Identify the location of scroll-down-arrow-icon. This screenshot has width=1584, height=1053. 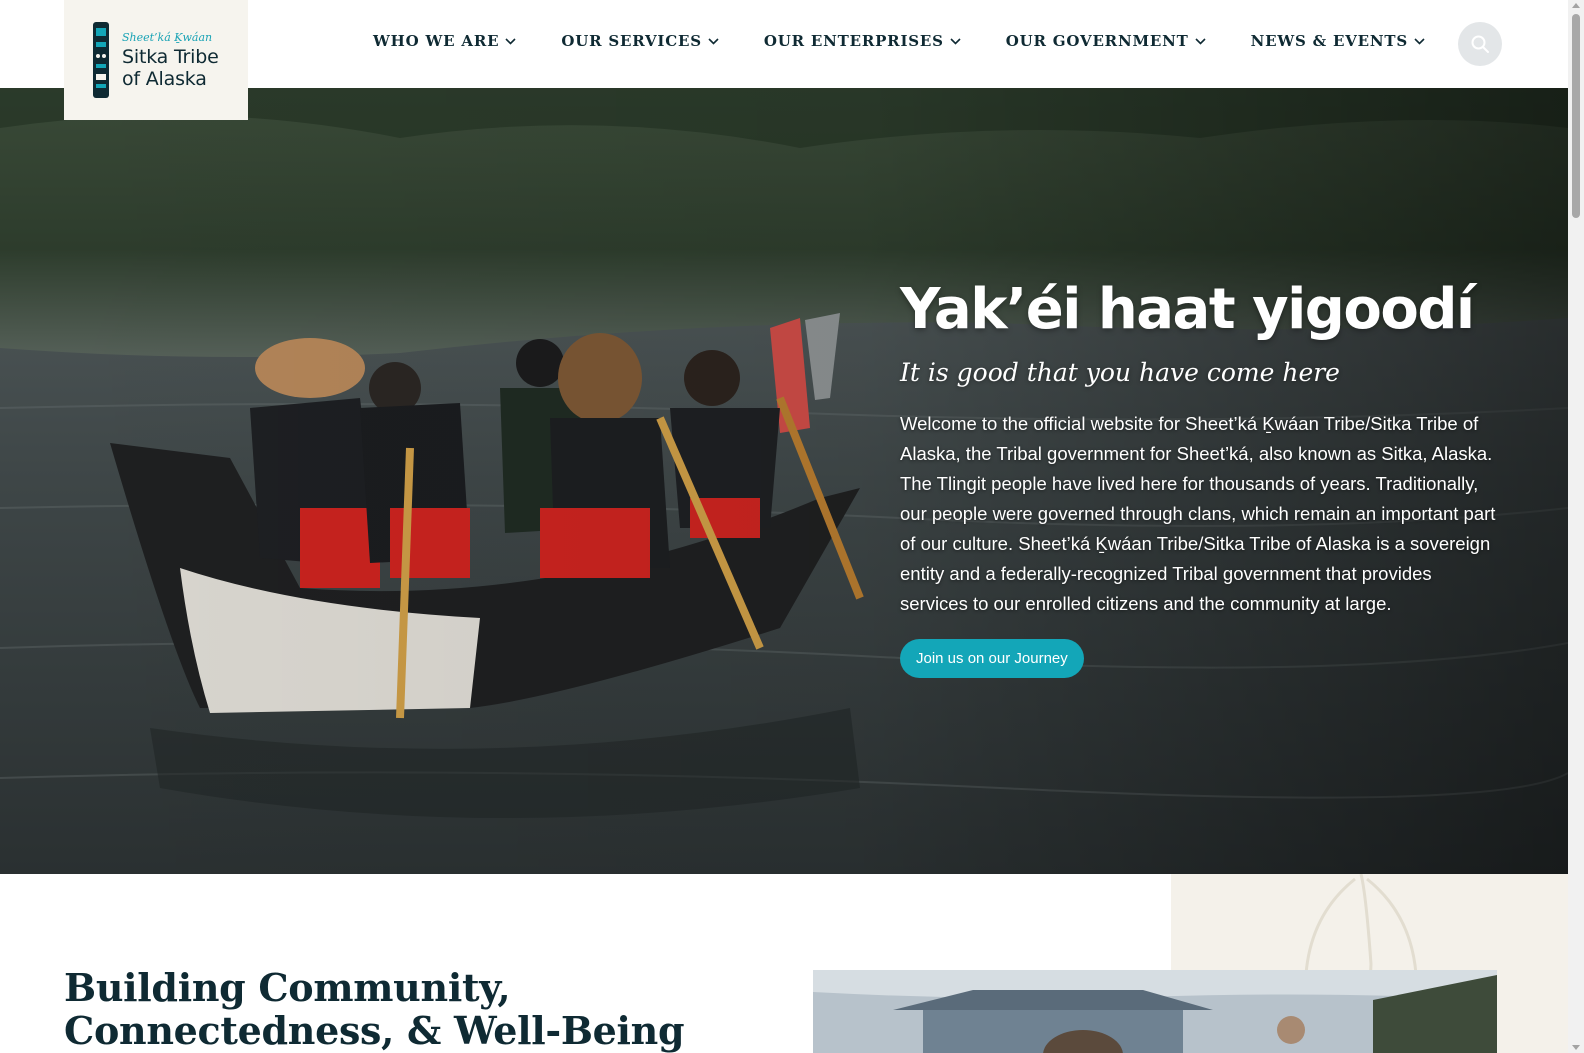
(1576, 1047).